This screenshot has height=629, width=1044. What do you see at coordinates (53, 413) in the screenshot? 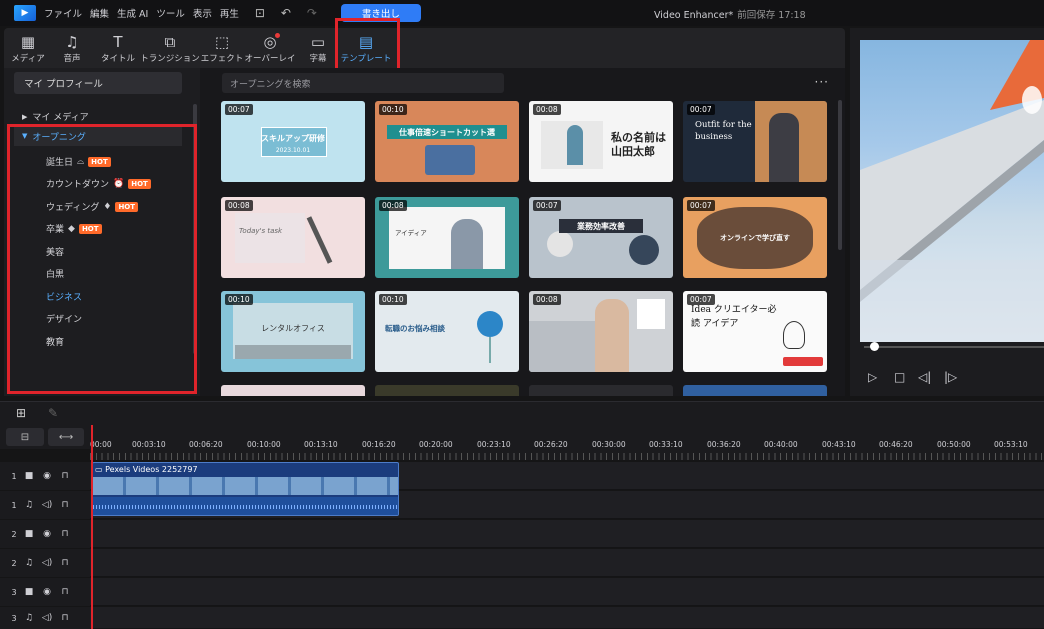
I see `edit-icon: ✎` at bounding box center [53, 413].